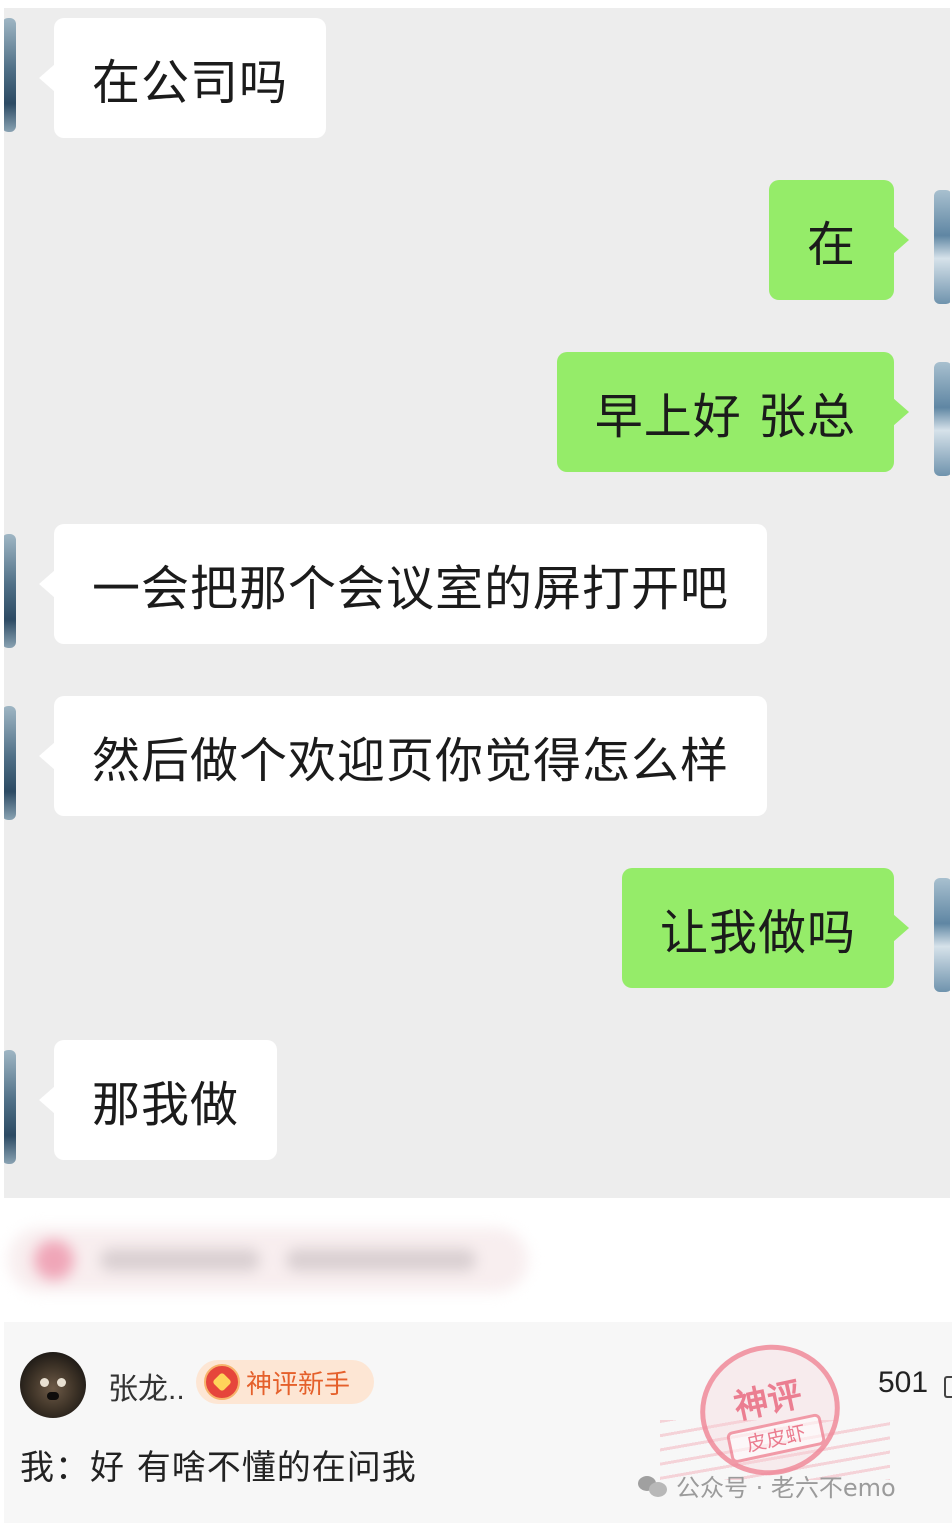 The image size is (952, 1523). I want to click on thumbs-up-icon, so click(948, 1387).